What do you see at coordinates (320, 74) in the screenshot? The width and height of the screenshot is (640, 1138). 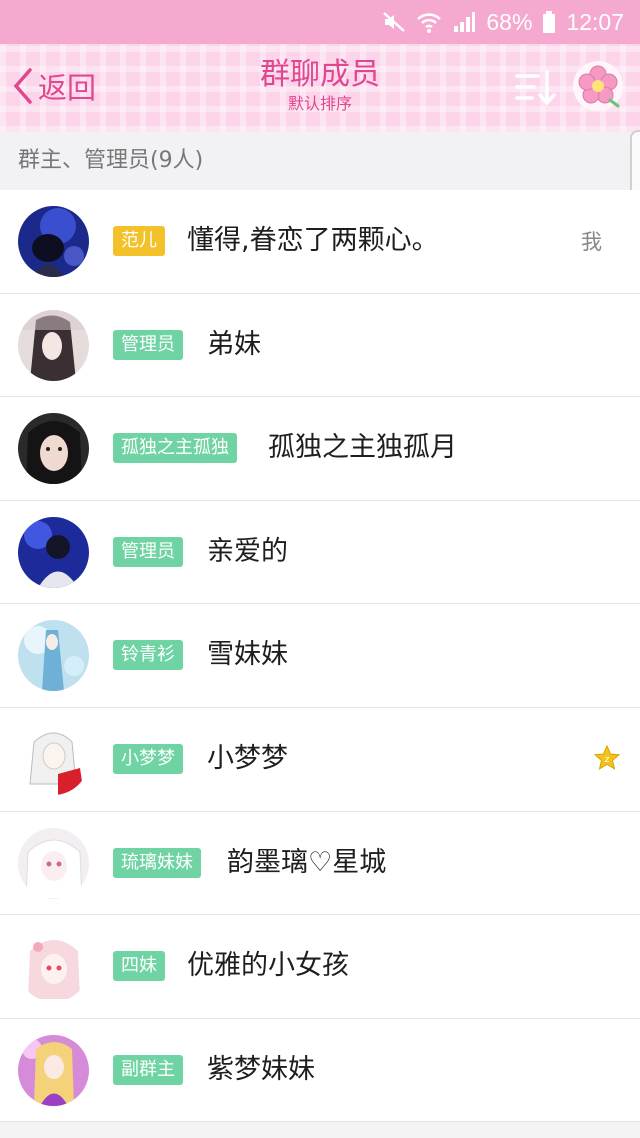 I see `page-title: 群聊成员` at bounding box center [320, 74].